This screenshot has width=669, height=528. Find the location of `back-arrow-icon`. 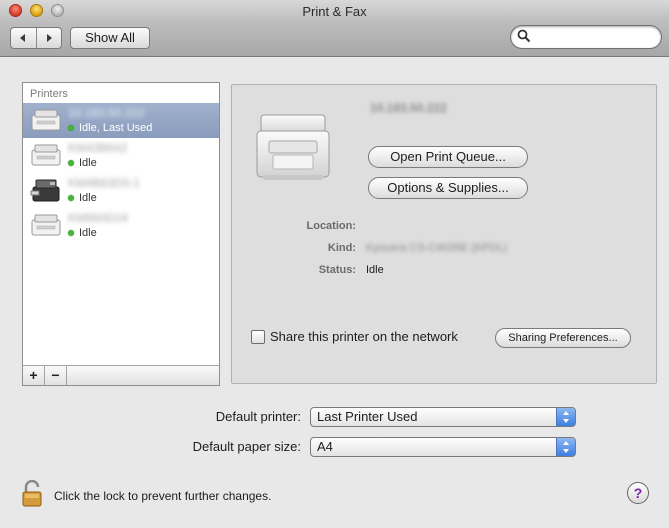

back-arrow-icon is located at coordinates (23, 38).